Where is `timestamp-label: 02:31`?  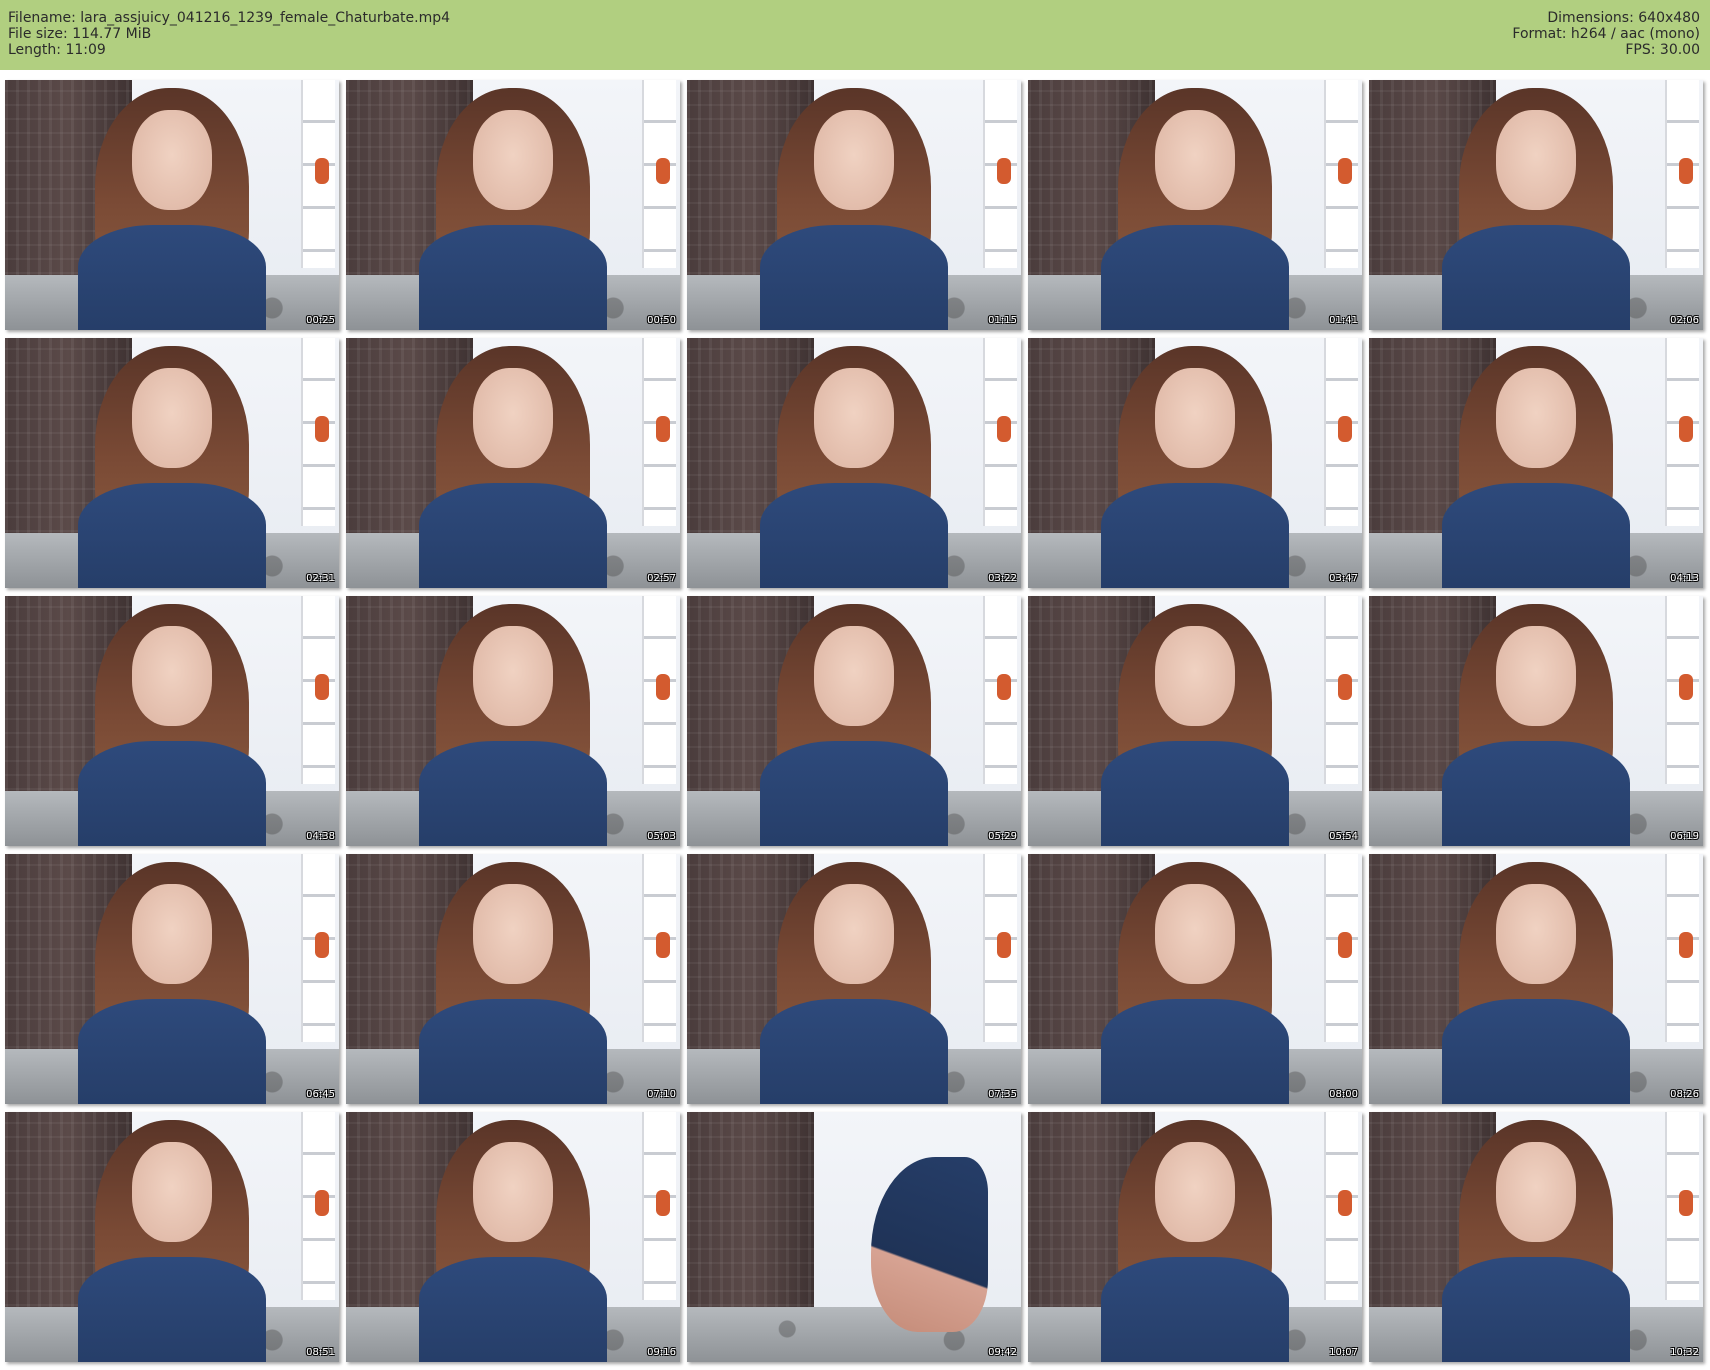
timestamp-label: 02:31 is located at coordinates (320, 578).